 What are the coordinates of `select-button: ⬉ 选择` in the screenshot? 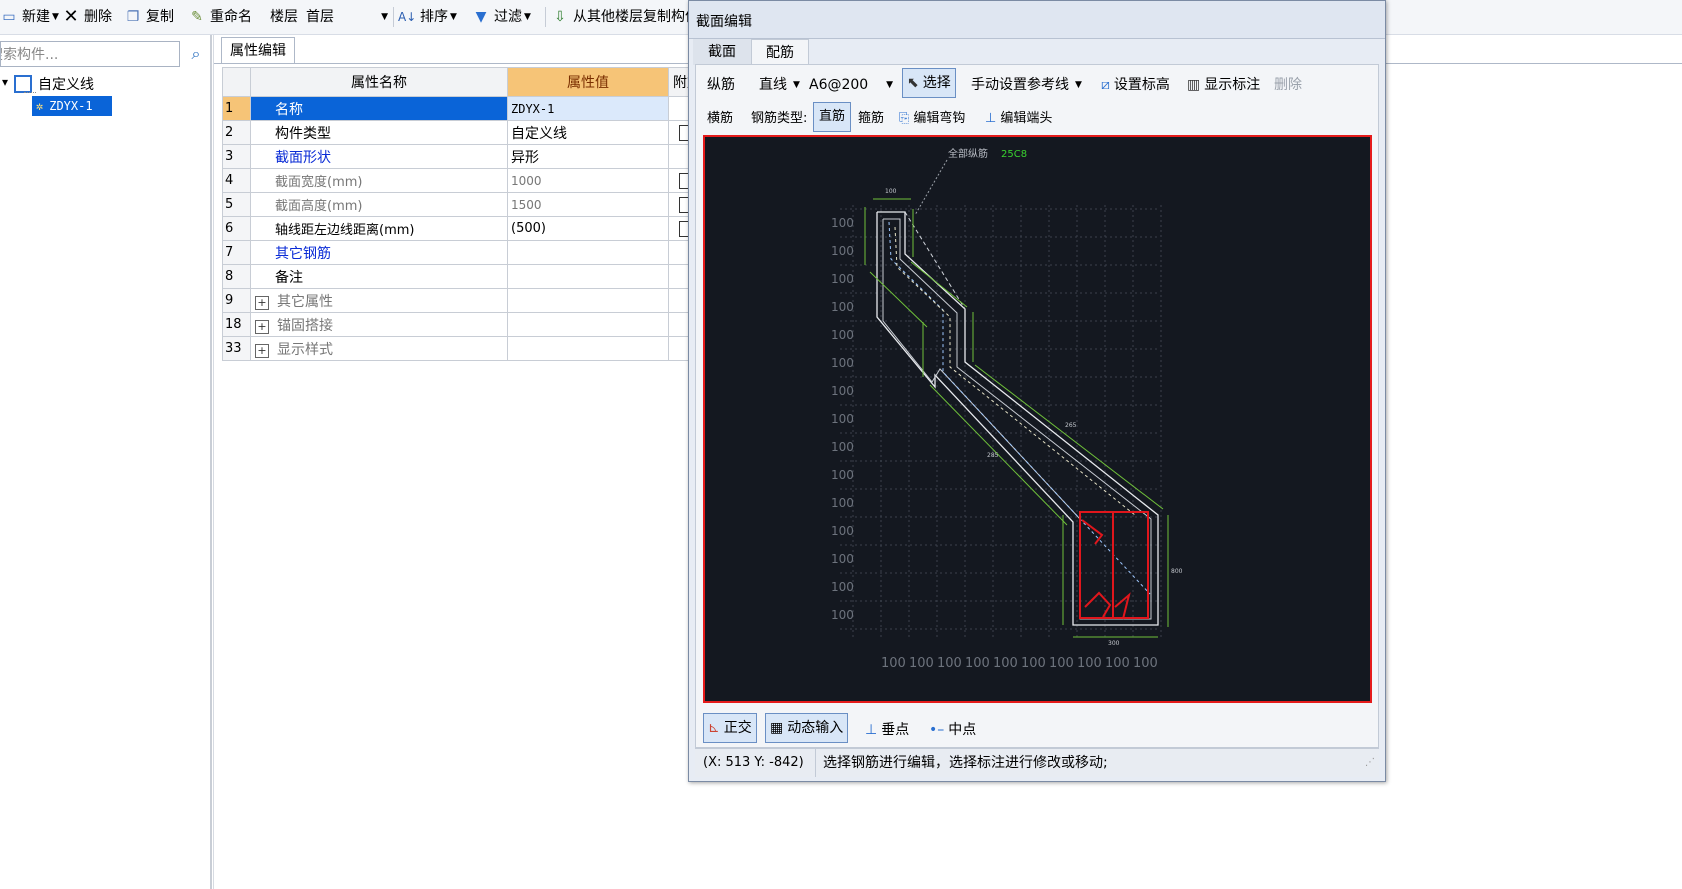 It's located at (929, 83).